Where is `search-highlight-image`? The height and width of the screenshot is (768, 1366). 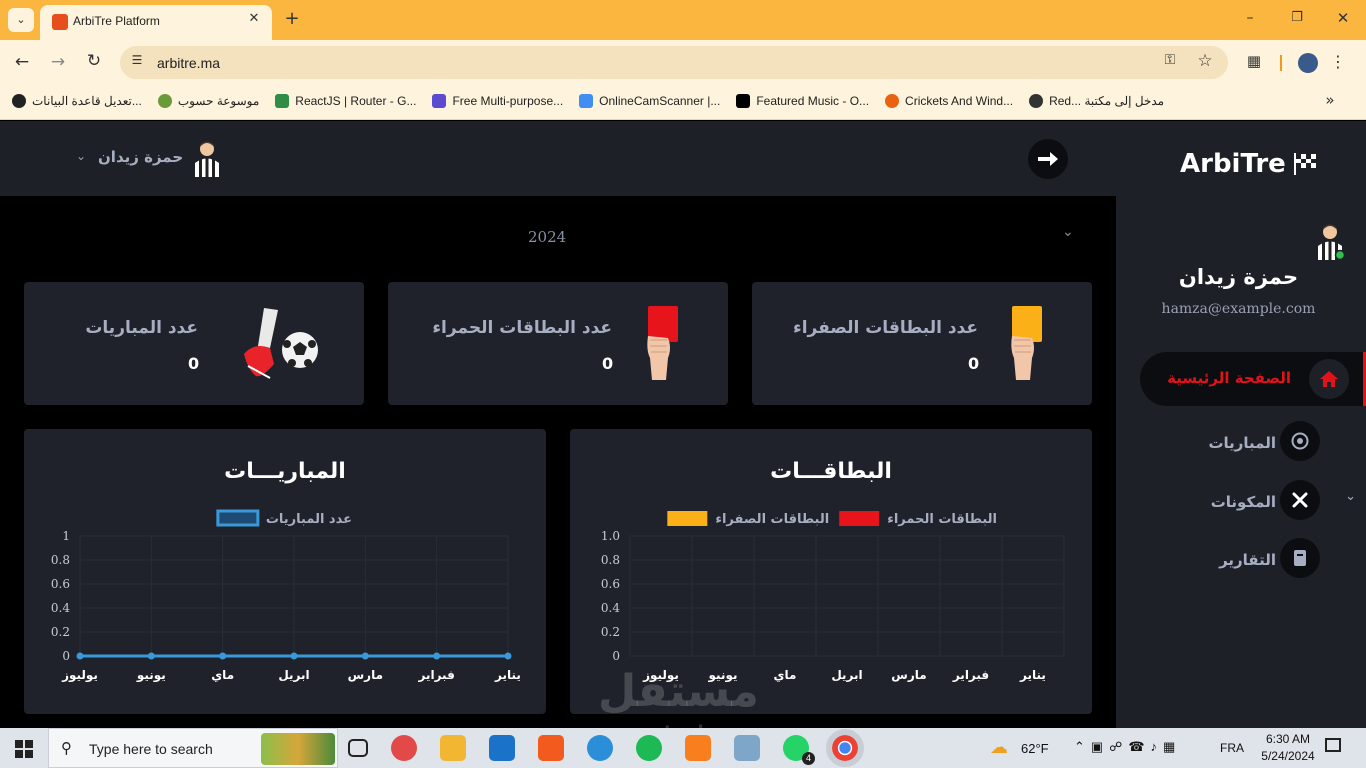 search-highlight-image is located at coordinates (298, 749).